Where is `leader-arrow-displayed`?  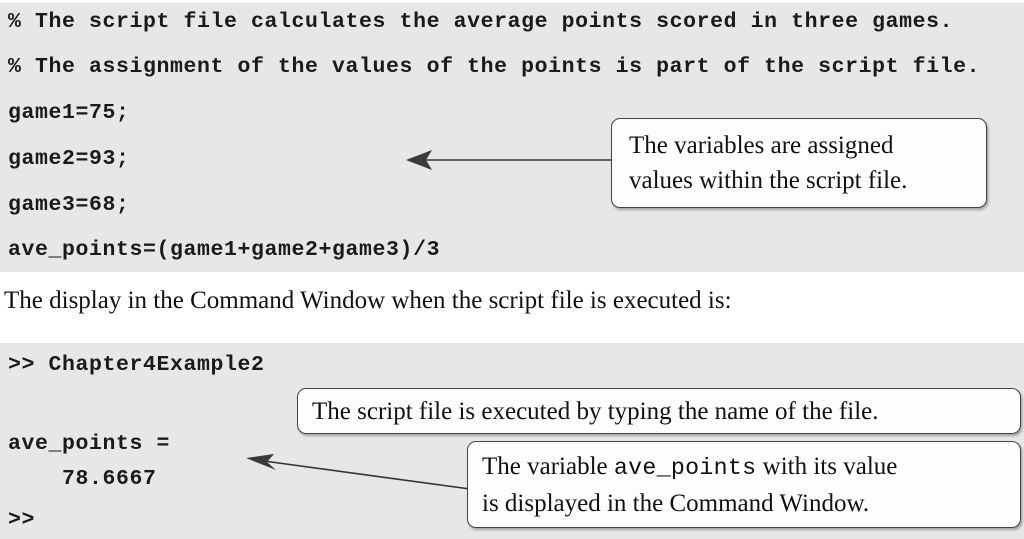
leader-arrow-displayed is located at coordinates (358, 472).